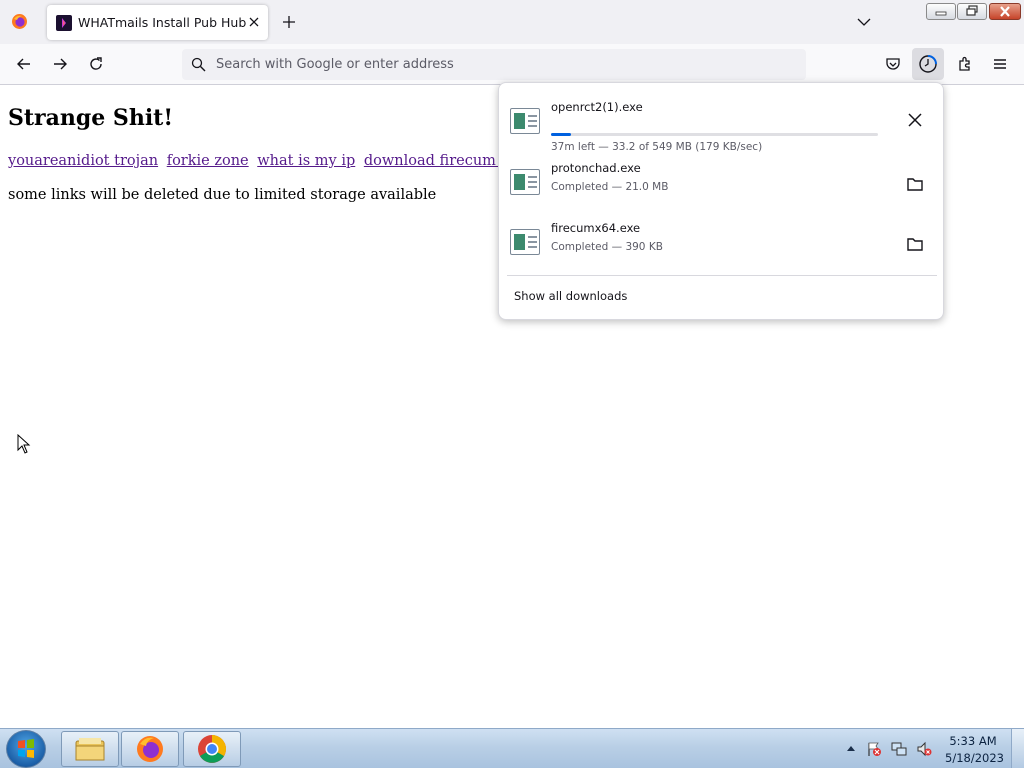 The height and width of the screenshot is (768, 1024). What do you see at coordinates (597, 107) in the screenshot?
I see `download-filename: openrct2(1).exe` at bounding box center [597, 107].